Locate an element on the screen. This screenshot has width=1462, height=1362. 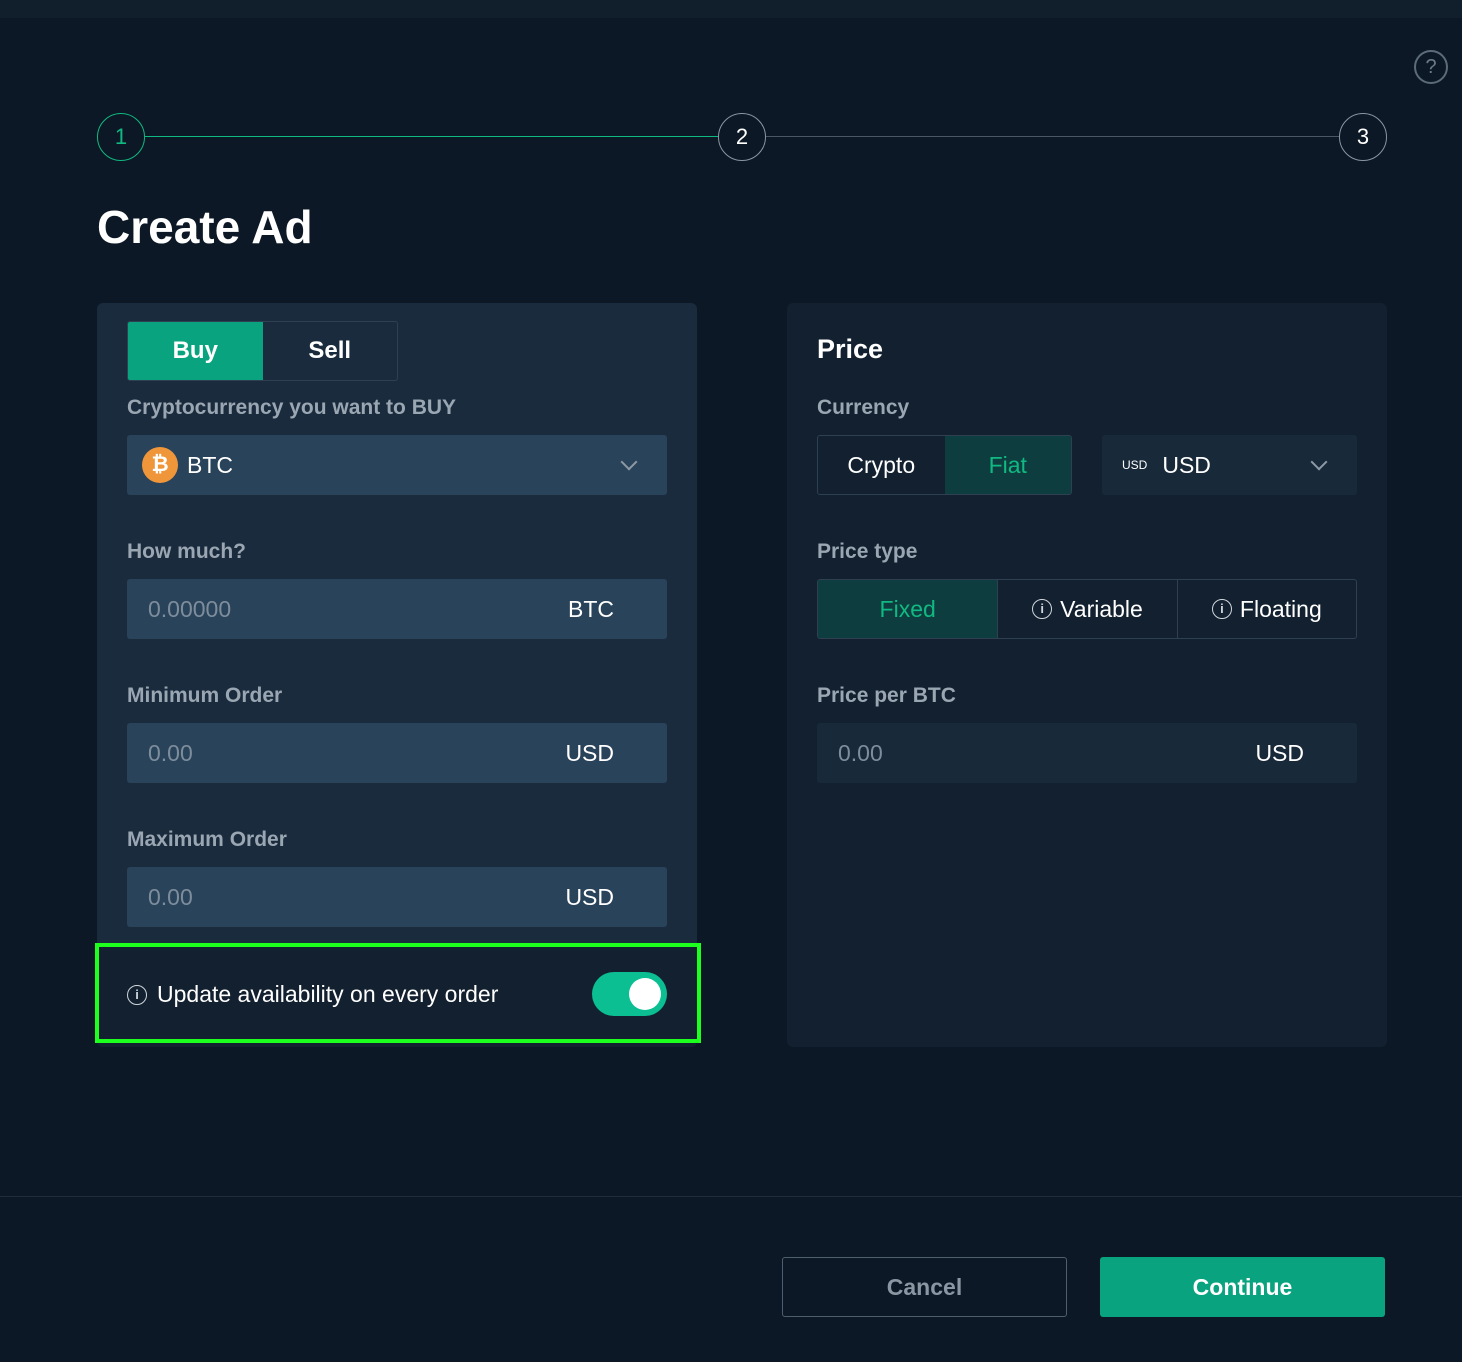
fixed-price-button: Fixed is located at coordinates (908, 609).